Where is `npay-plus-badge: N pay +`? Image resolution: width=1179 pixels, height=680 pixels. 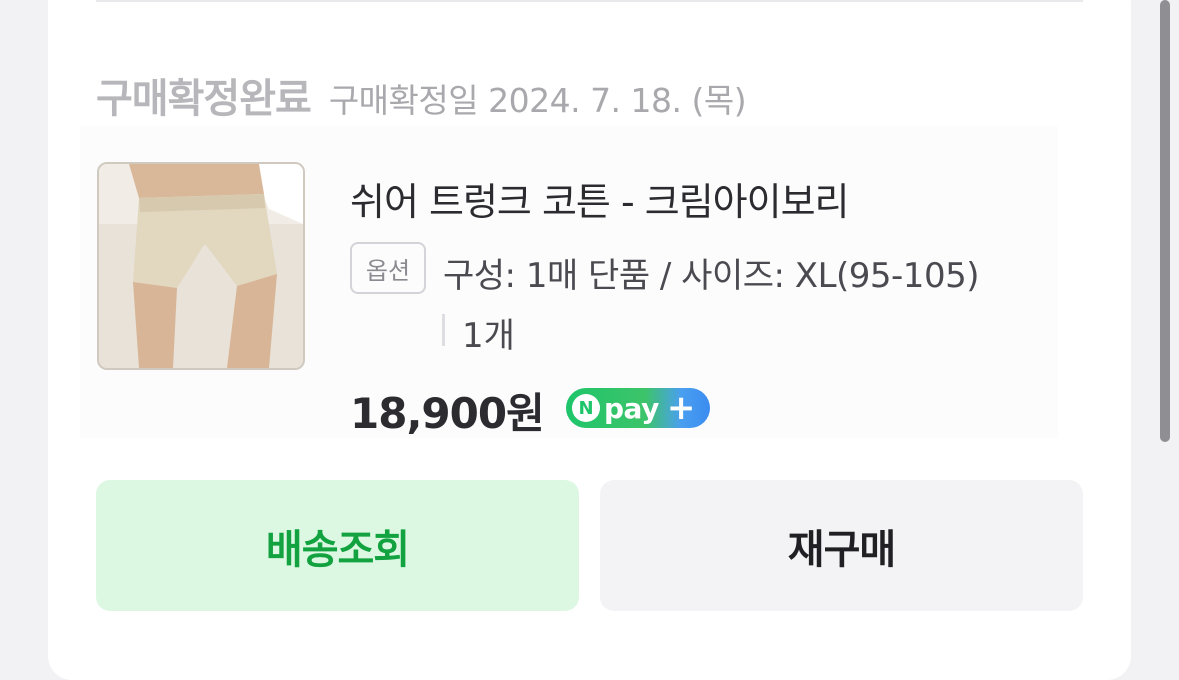 npay-plus-badge: N pay + is located at coordinates (638, 408).